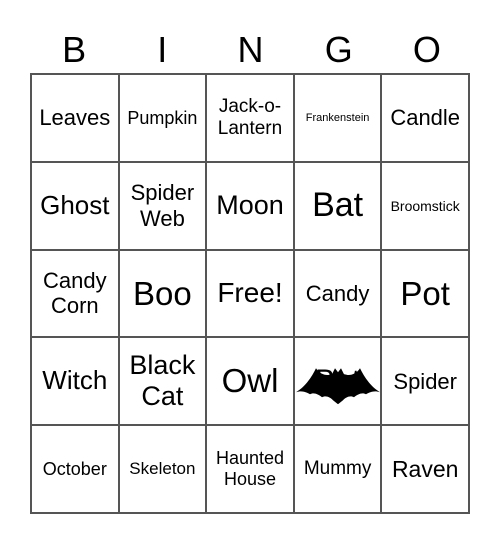  I want to click on cell-text: Ghost, so click(75, 204).